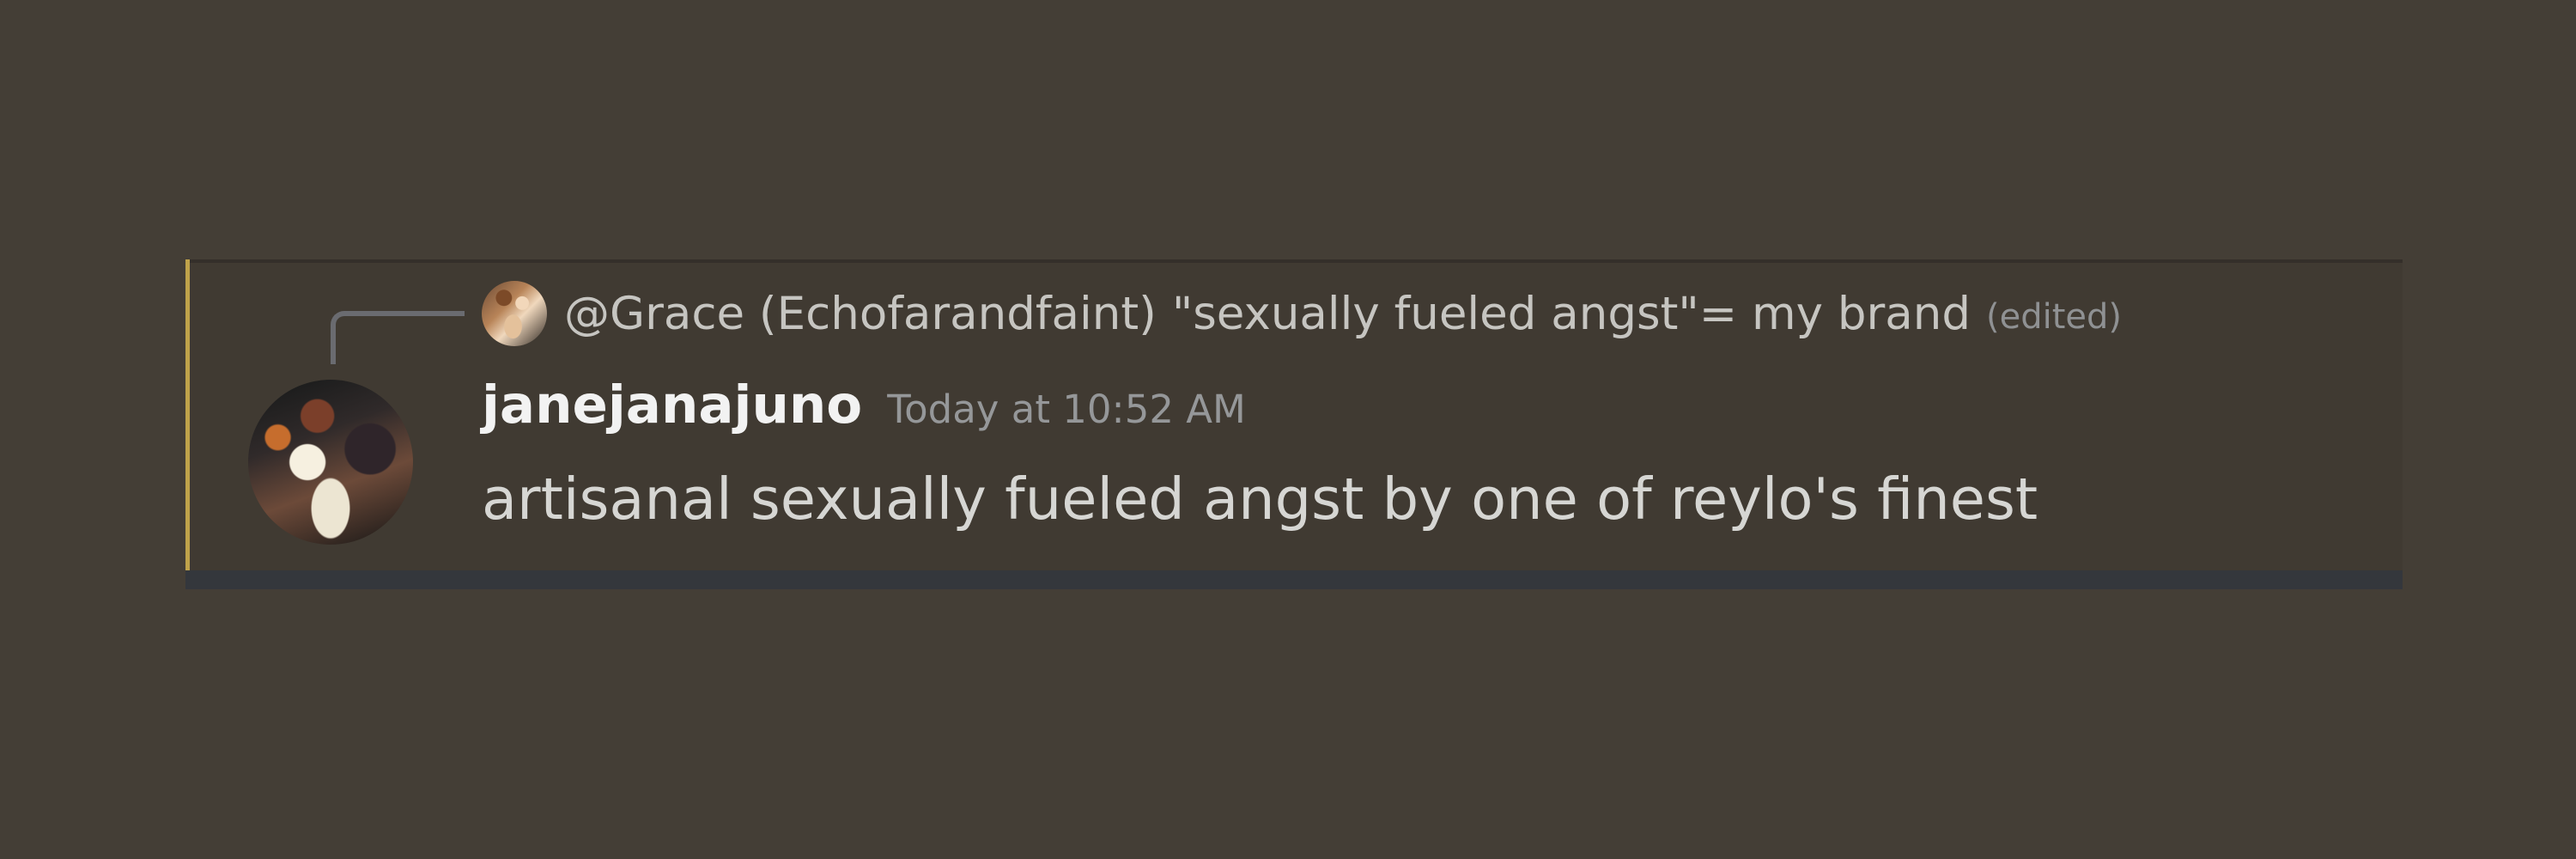 This screenshot has width=2576, height=859. What do you see at coordinates (2053, 317) in the screenshot?
I see `edited-label: (edited)` at bounding box center [2053, 317].